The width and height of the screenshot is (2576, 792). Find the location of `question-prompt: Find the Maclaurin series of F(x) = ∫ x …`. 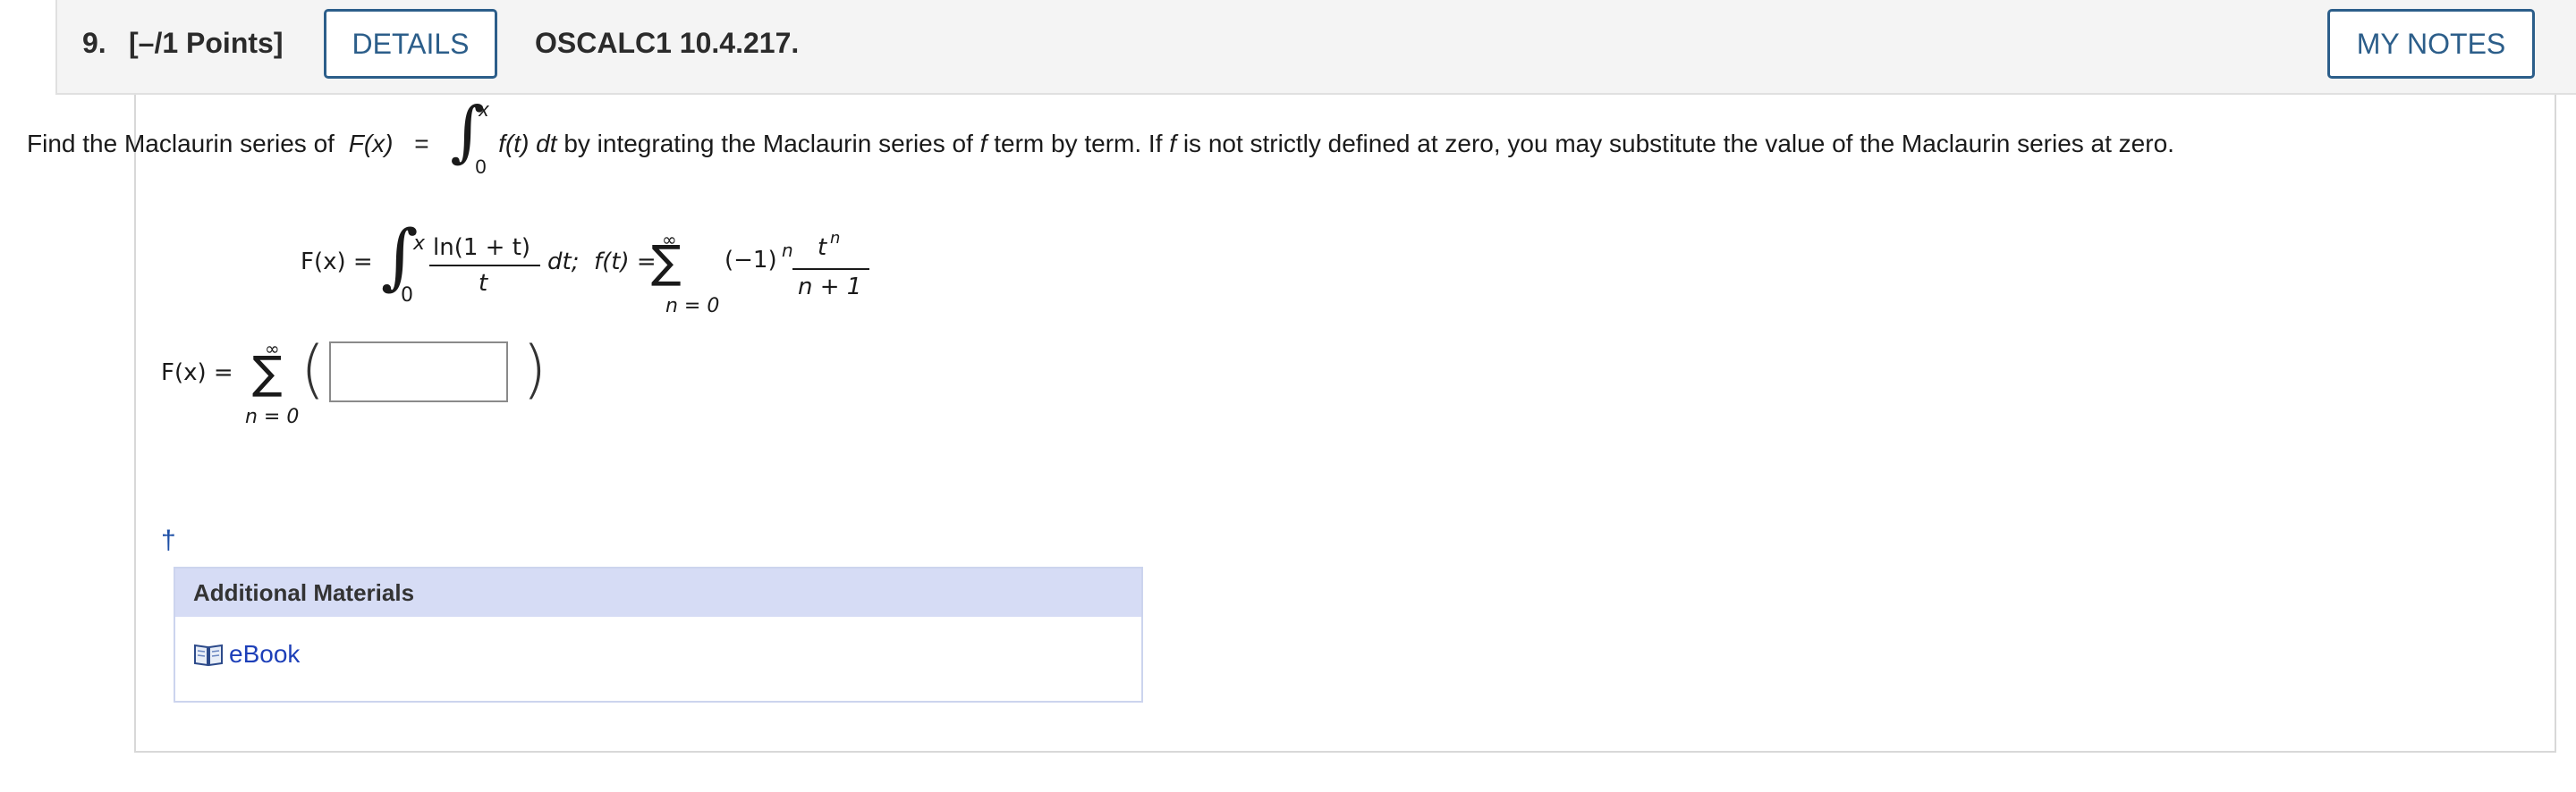

question-prompt: Find the Maclaurin series of F(x) = ∫ x … is located at coordinates (1100, 135).